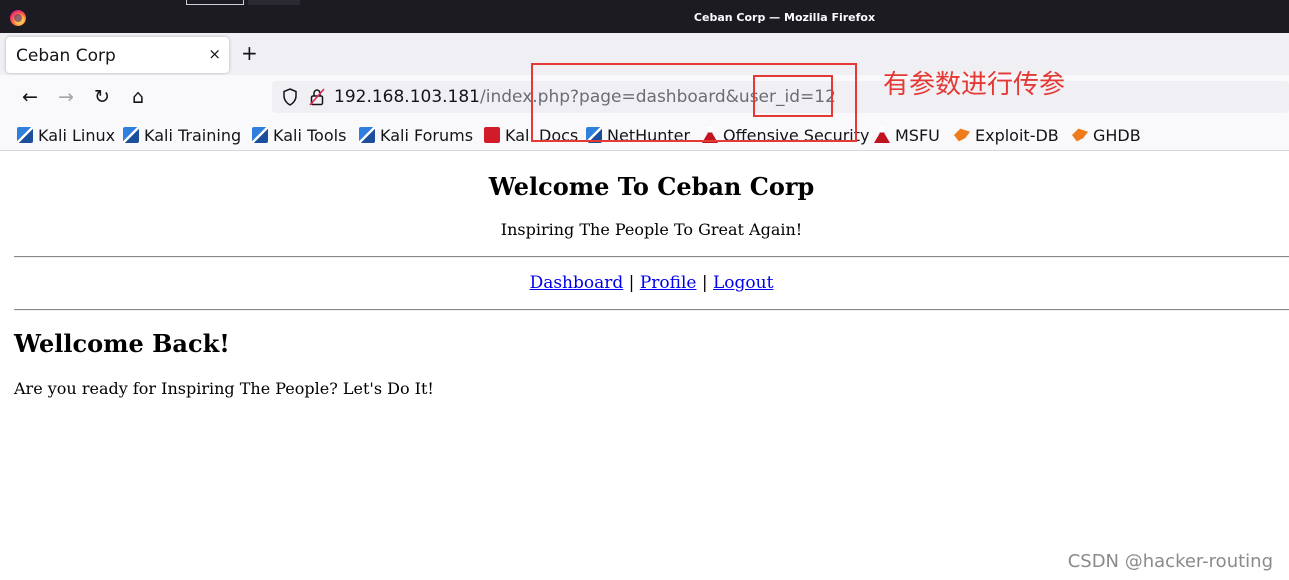 Image resolution: width=1289 pixels, height=580 pixels. What do you see at coordinates (577, 283) in the screenshot?
I see `dashboard-link: Dashboard` at bounding box center [577, 283].